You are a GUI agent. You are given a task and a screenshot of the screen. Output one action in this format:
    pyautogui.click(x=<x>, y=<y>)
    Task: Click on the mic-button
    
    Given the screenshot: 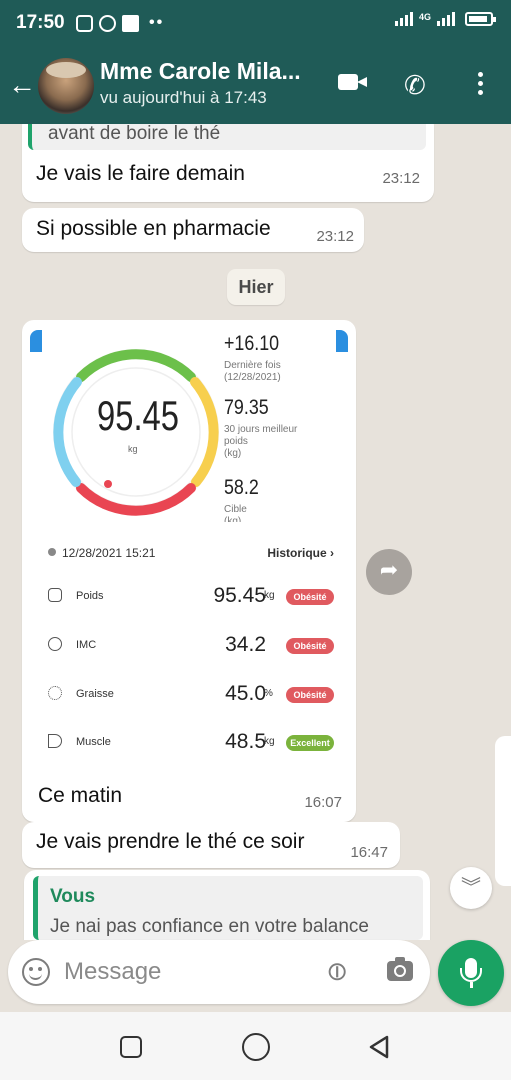 What is the action you would take?
    pyautogui.click(x=471, y=973)
    